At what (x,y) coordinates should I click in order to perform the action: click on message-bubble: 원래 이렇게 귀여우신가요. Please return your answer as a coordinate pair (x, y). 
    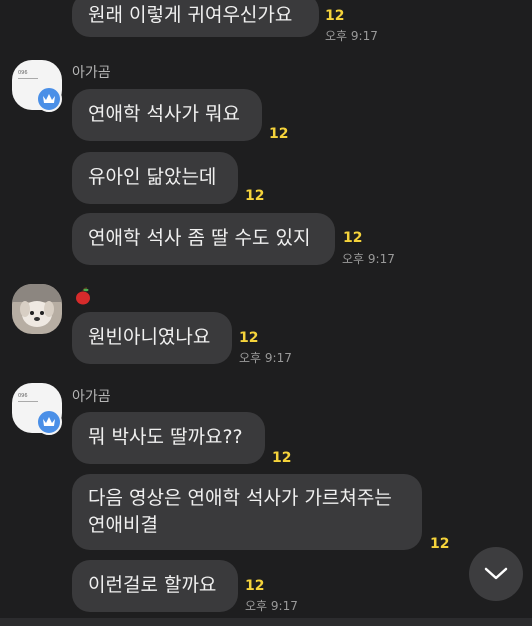
    Looking at the image, I should click on (195, 18).